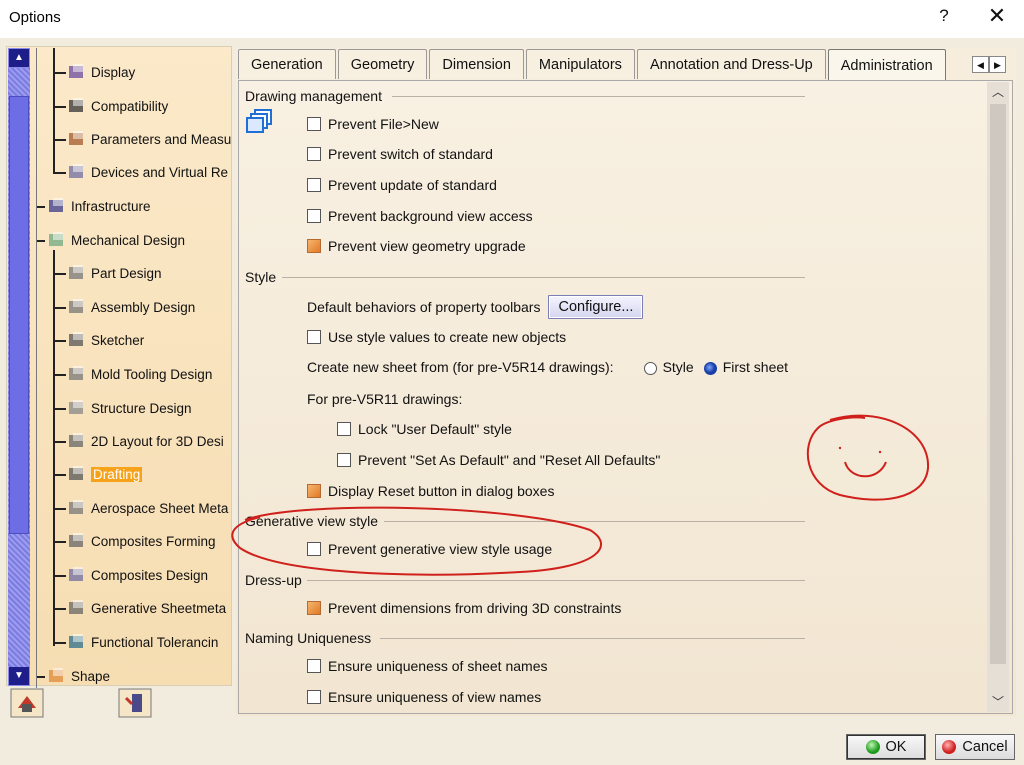 This screenshot has width=1024, height=765. I want to click on option-prevent-generative-view-style: Prevent generative view style usage, so click(429, 549).